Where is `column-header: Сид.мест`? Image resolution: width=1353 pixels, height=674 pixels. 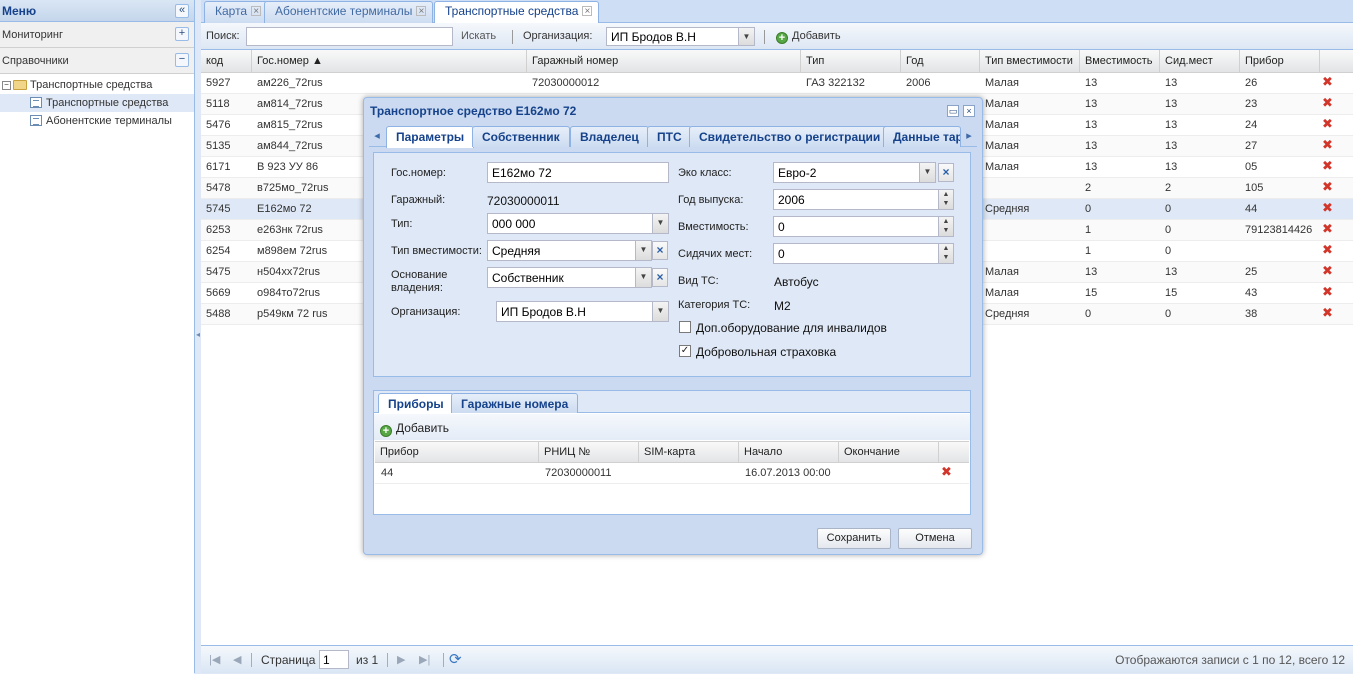
column-header: Сид.мест is located at coordinates (1200, 61).